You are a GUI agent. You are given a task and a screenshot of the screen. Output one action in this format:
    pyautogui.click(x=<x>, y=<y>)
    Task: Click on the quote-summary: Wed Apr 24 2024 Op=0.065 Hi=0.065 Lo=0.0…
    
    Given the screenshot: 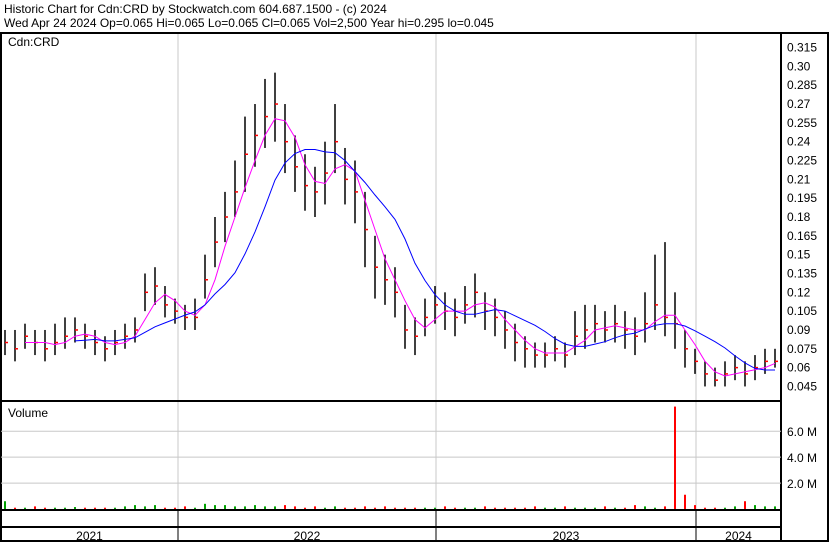 What is the action you would take?
    pyautogui.click(x=249, y=23)
    